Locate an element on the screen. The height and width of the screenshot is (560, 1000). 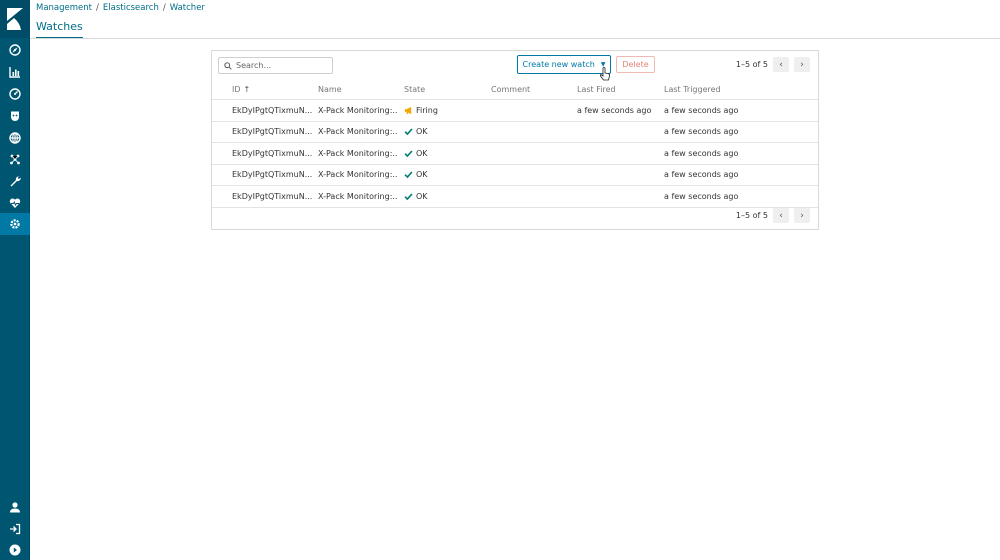
breadcrumb-watcher: Watcher is located at coordinates (187, 8).